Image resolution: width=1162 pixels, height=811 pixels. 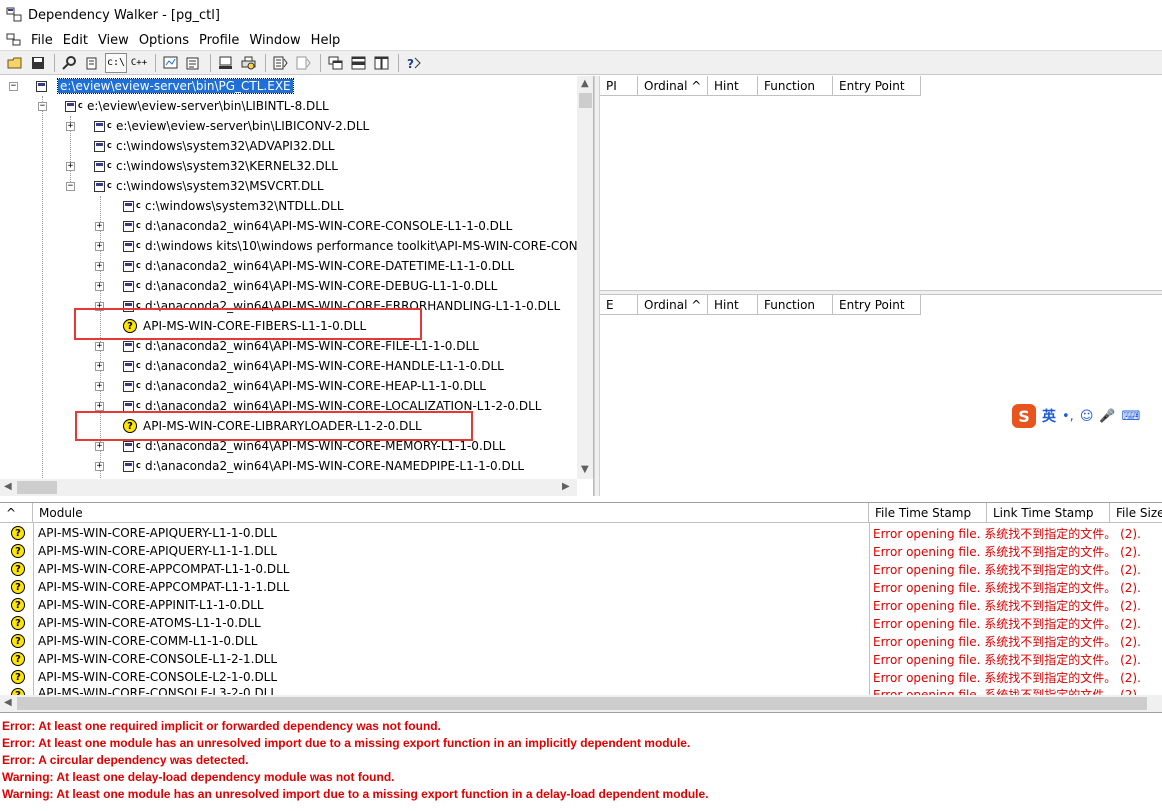 What do you see at coordinates (209, 186) in the screenshot?
I see `tree-node: c c:\windows\system32\MSVCRT.DLL` at bounding box center [209, 186].